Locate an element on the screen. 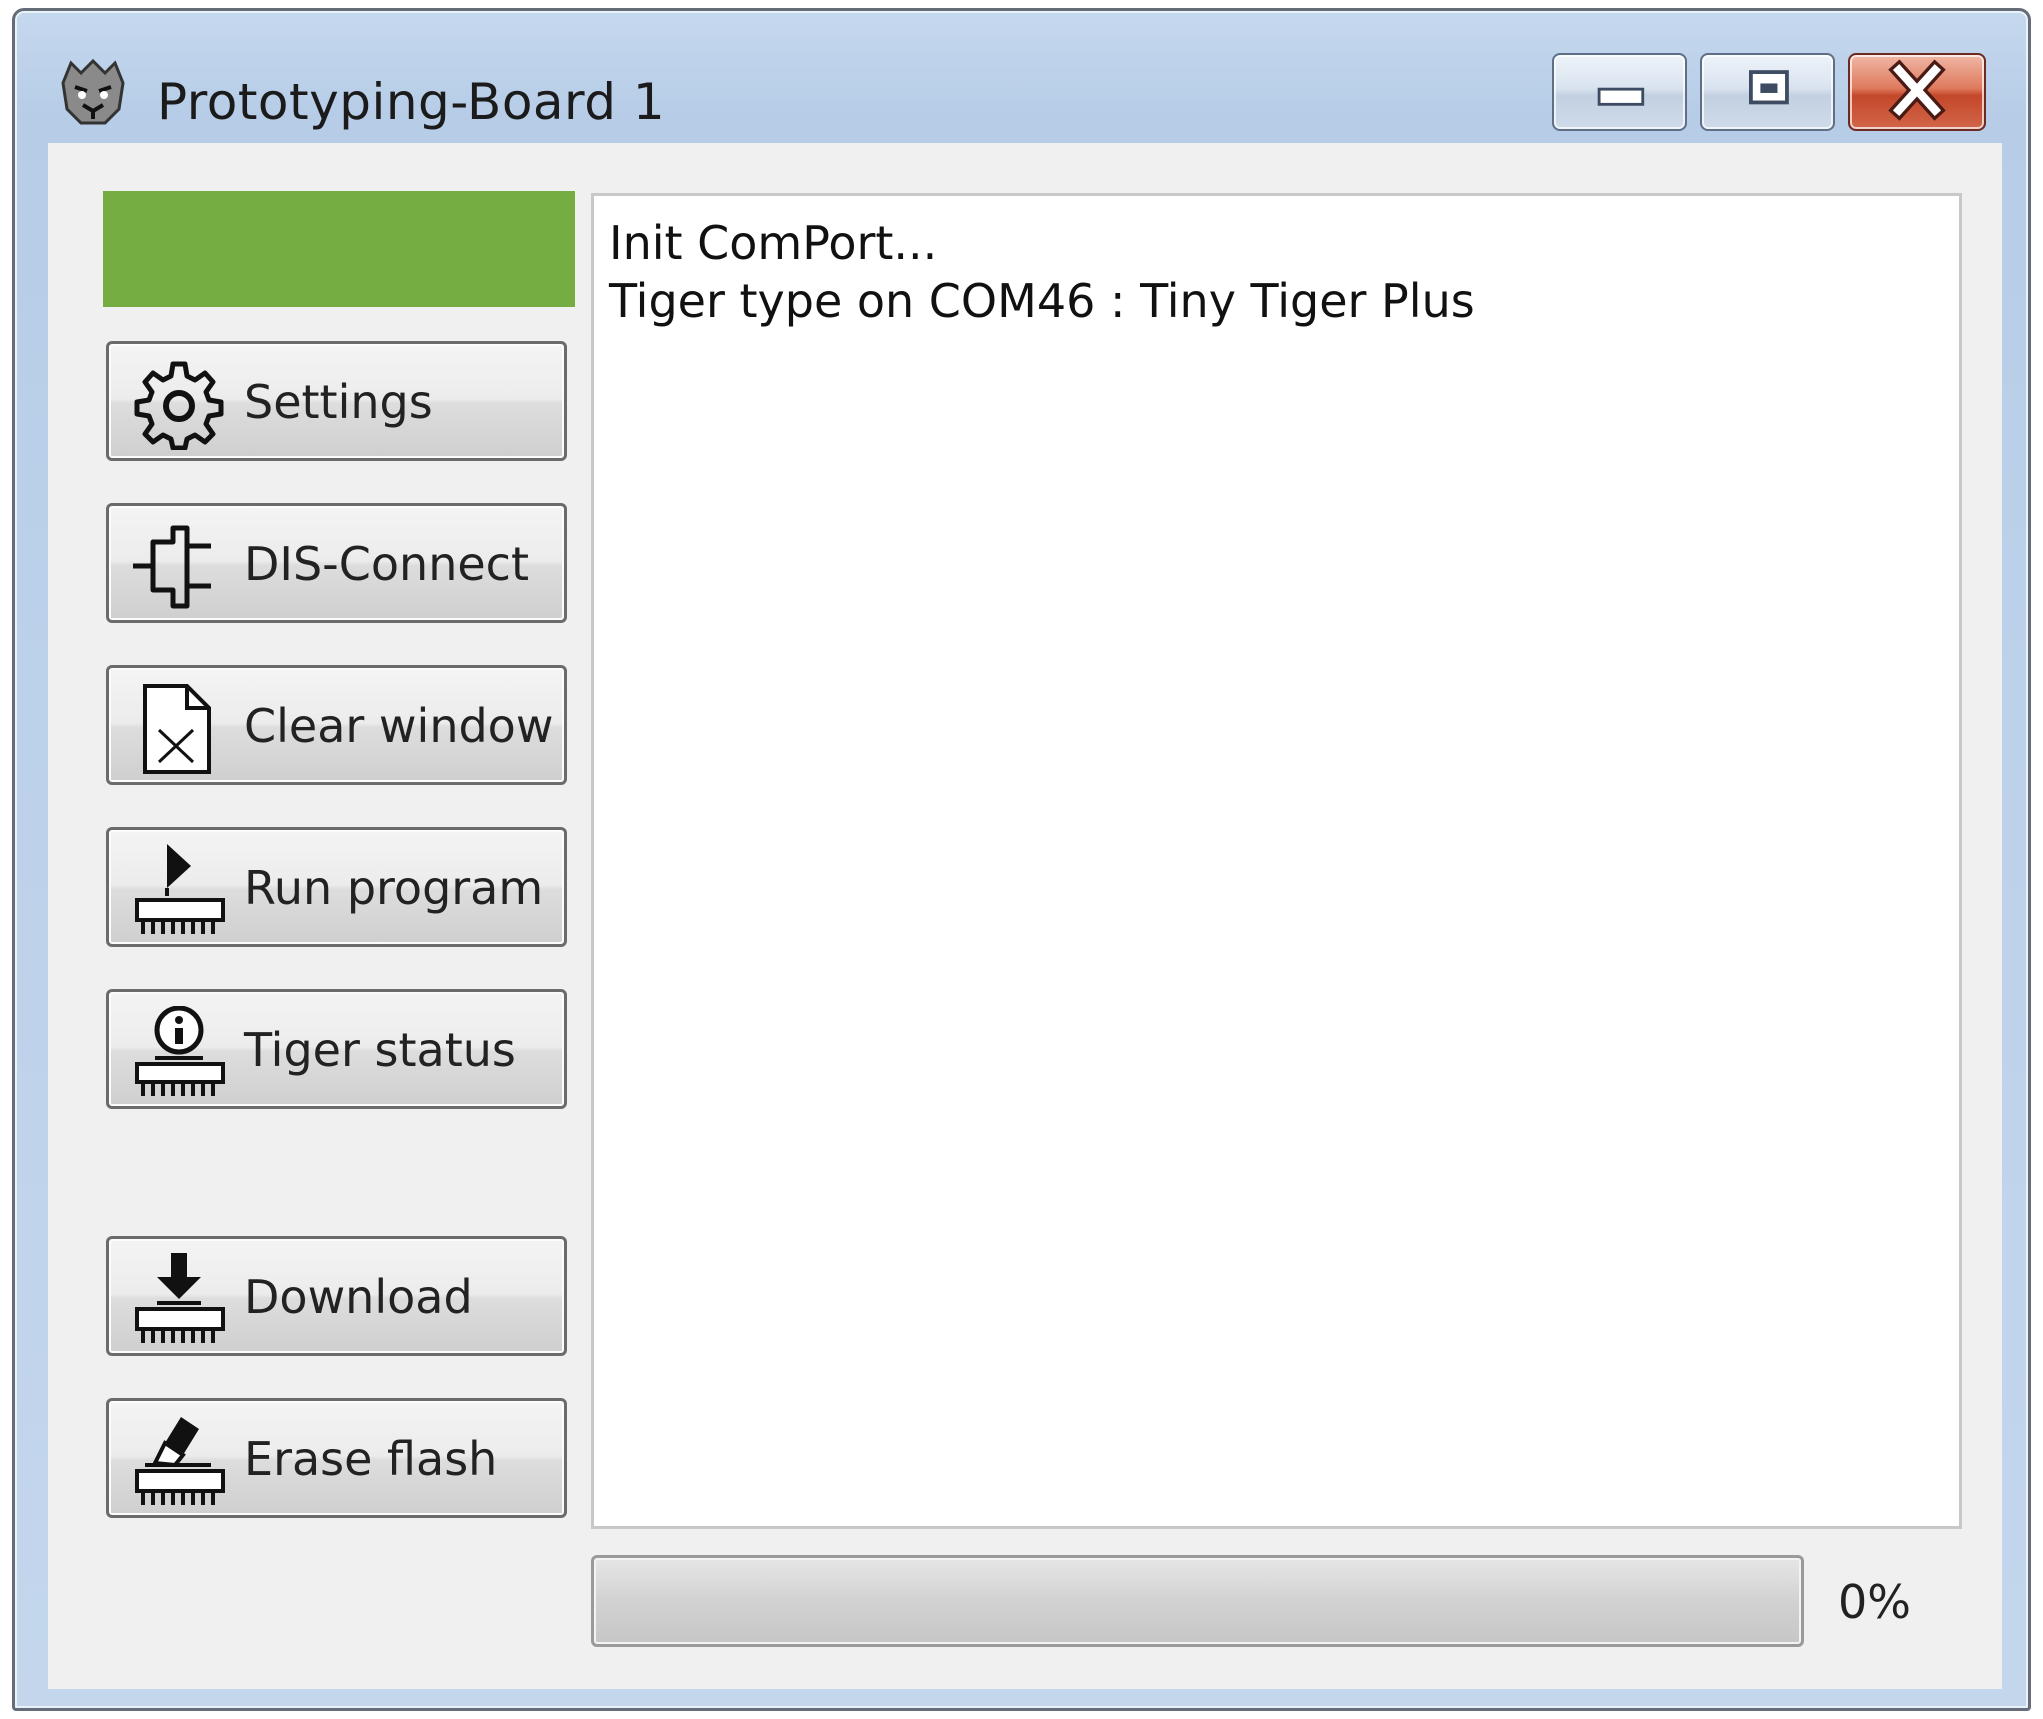 This screenshot has width=2043, height=1719. erase-flash-label: Erase flash is located at coordinates (371, 1459).